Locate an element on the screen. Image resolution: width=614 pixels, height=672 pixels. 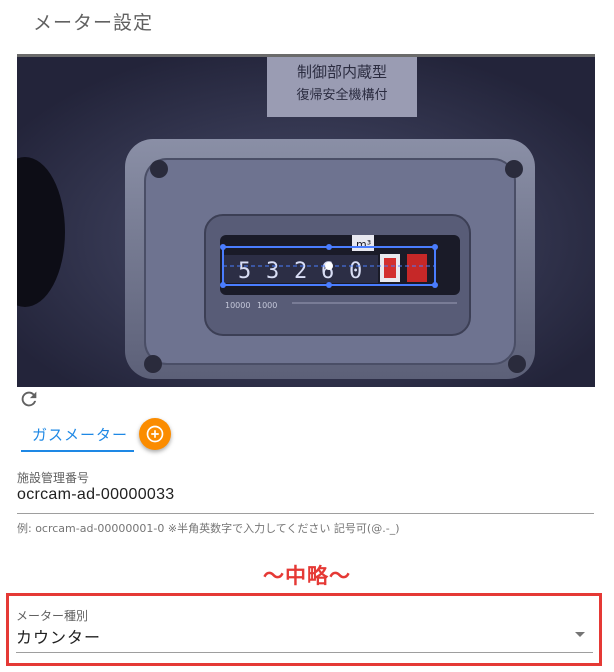
add-meter-button is located at coordinates (155, 434).